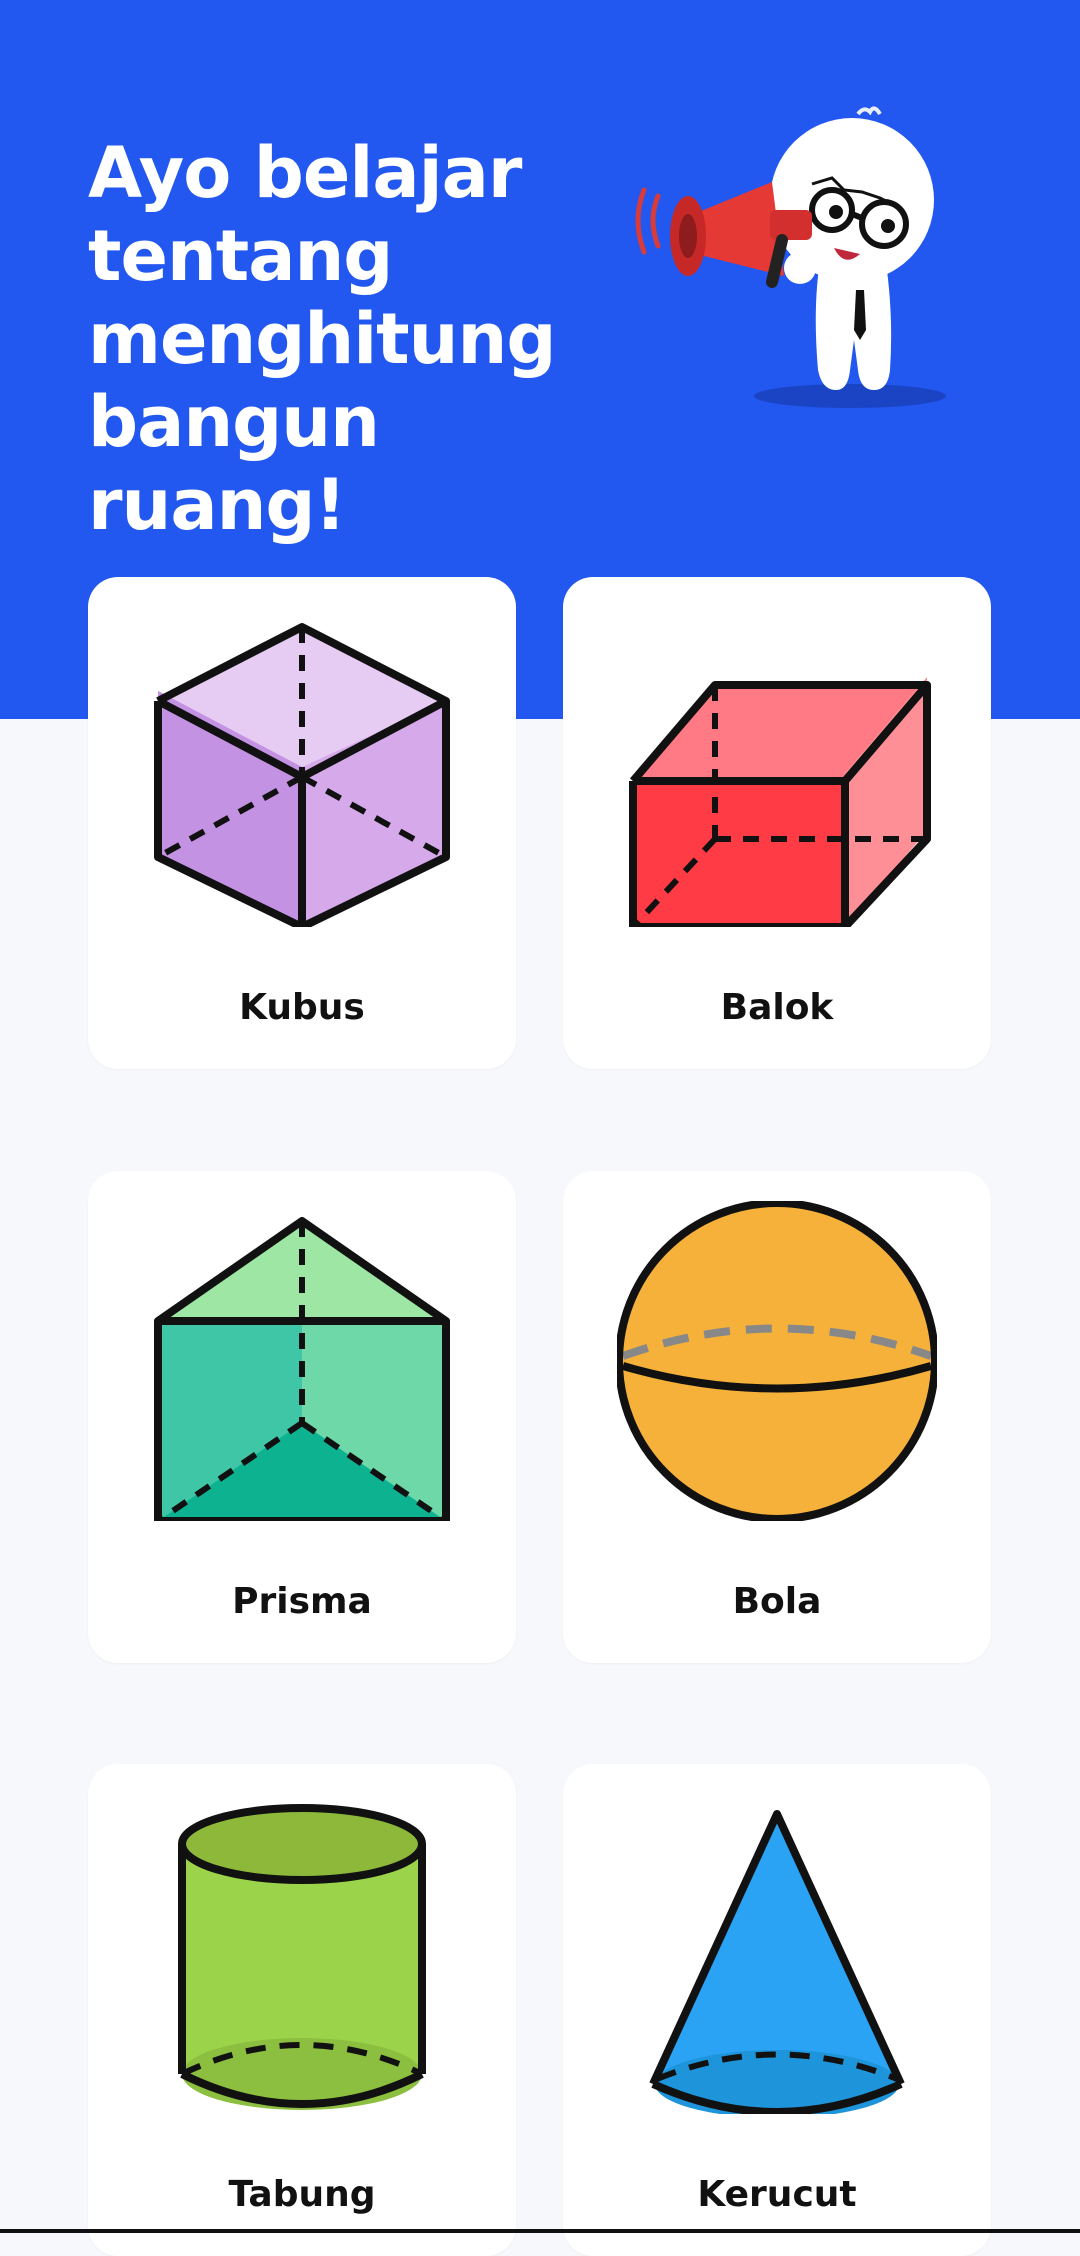 This screenshot has height=2256, width=1080. I want to click on shape-label: Kubus, so click(302, 1007).